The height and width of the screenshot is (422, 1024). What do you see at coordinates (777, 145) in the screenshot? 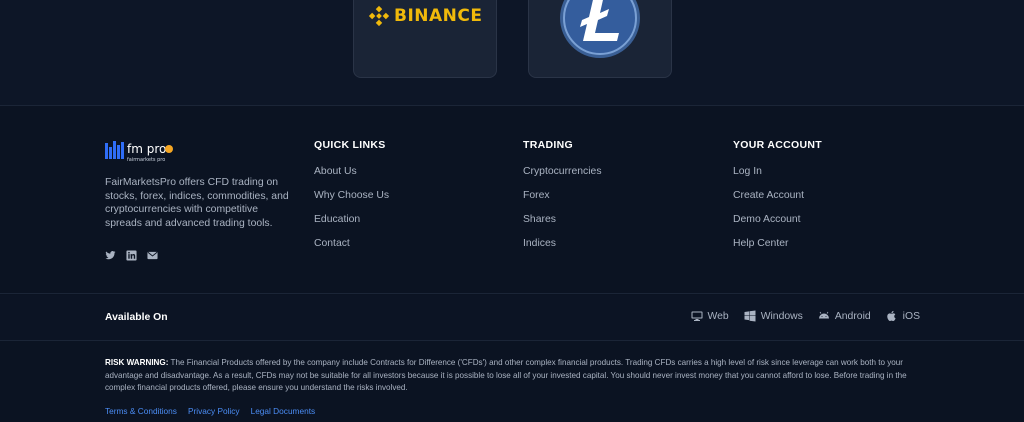
I see `your-account-heading: YOUR ACCOUNT` at bounding box center [777, 145].